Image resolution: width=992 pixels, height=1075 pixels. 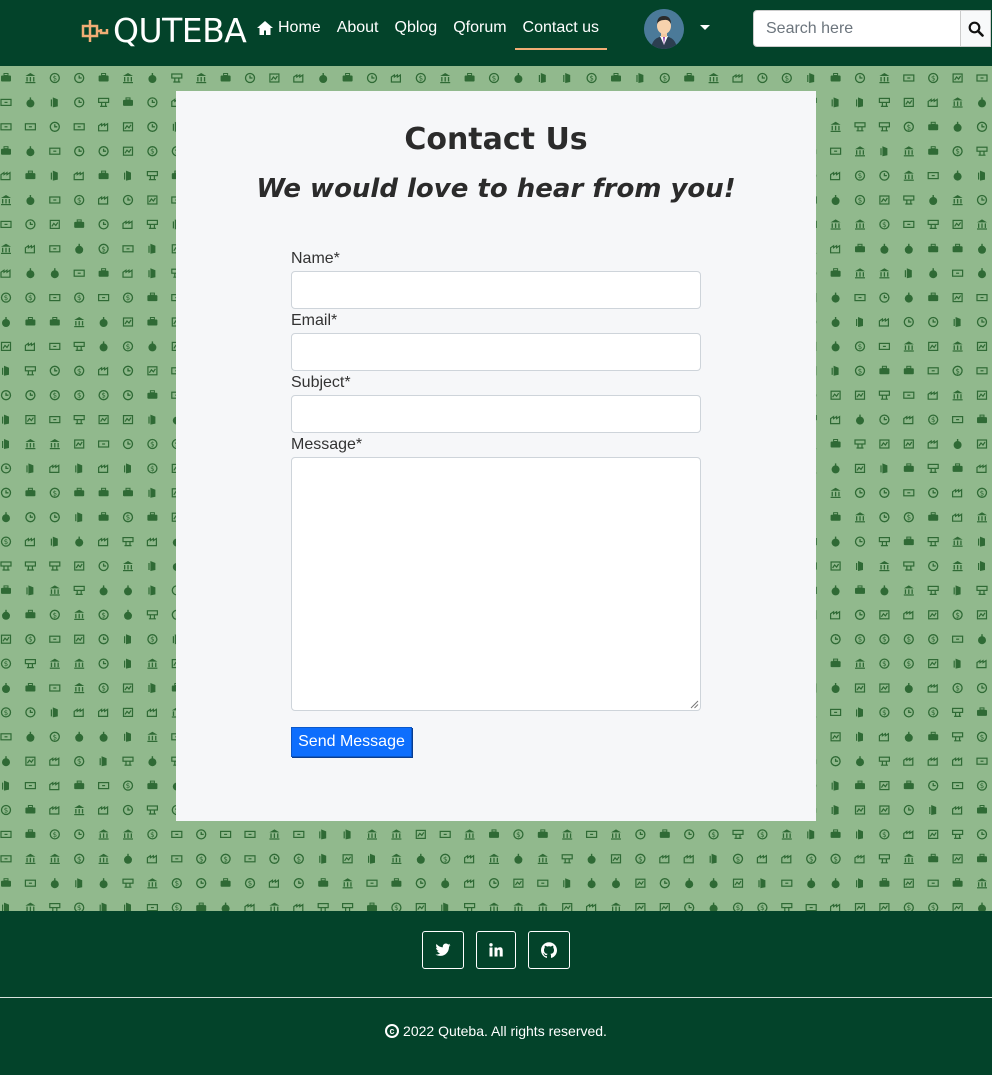 I want to click on search-bar, so click(x=872, y=28).